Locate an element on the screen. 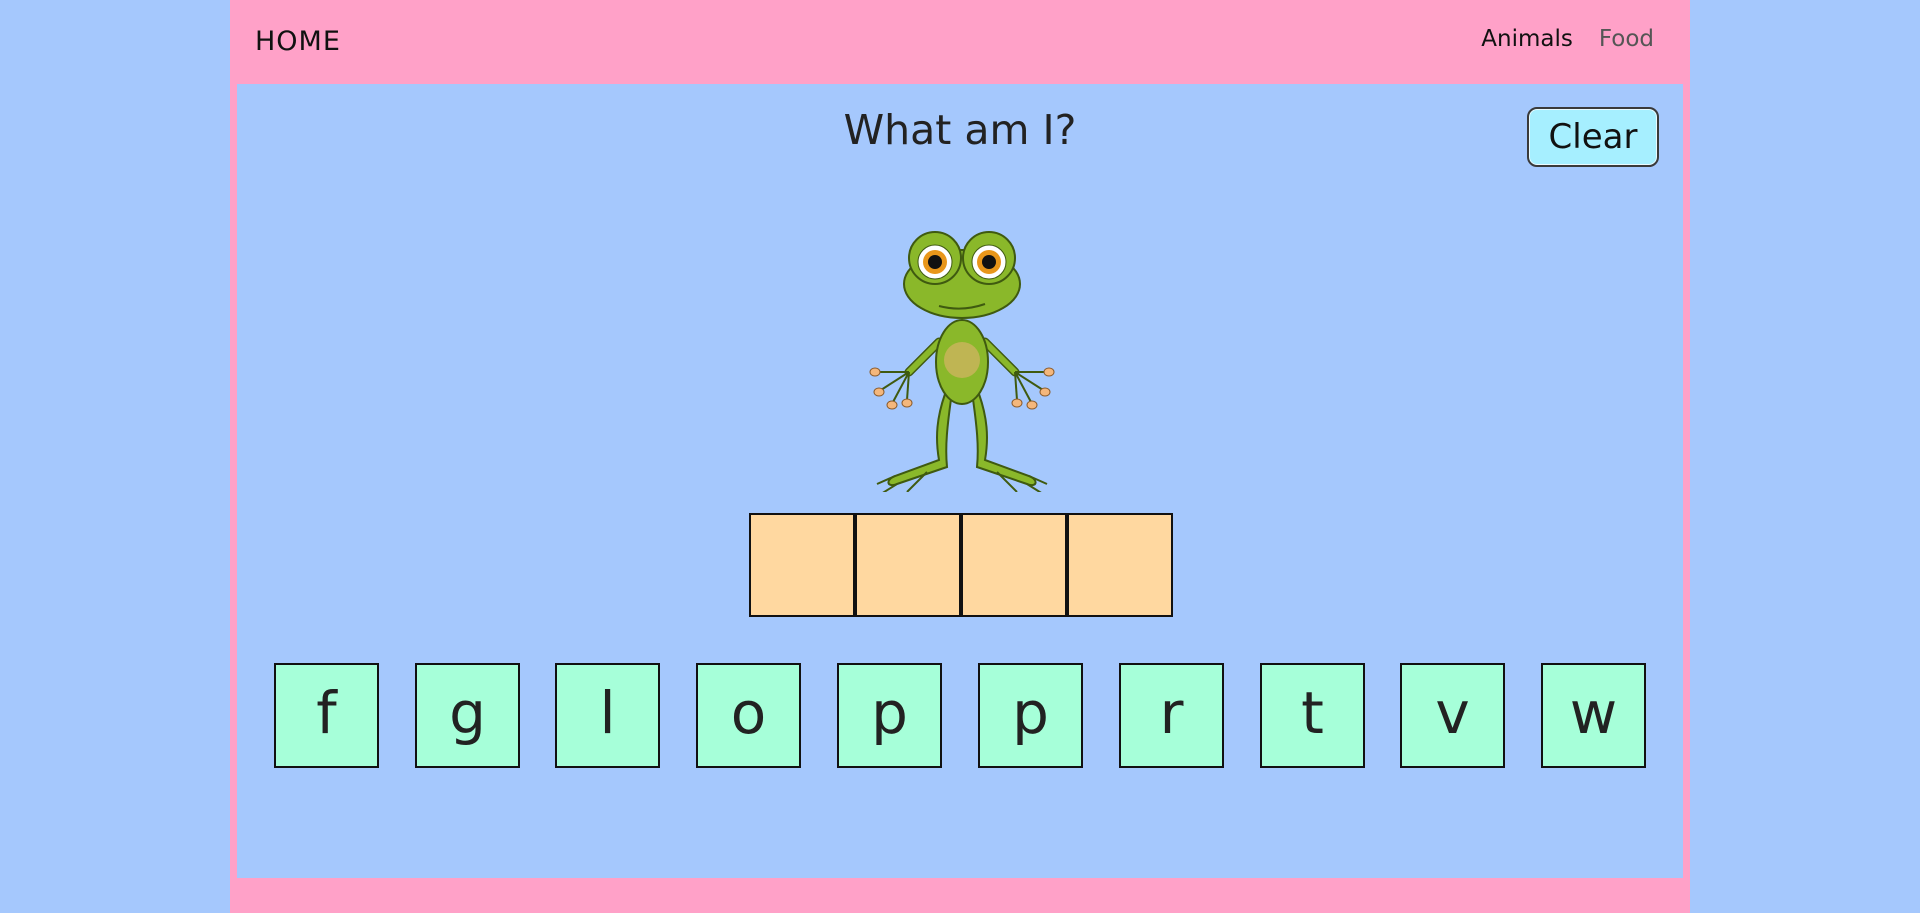  letter-tile: l is located at coordinates (607, 715).